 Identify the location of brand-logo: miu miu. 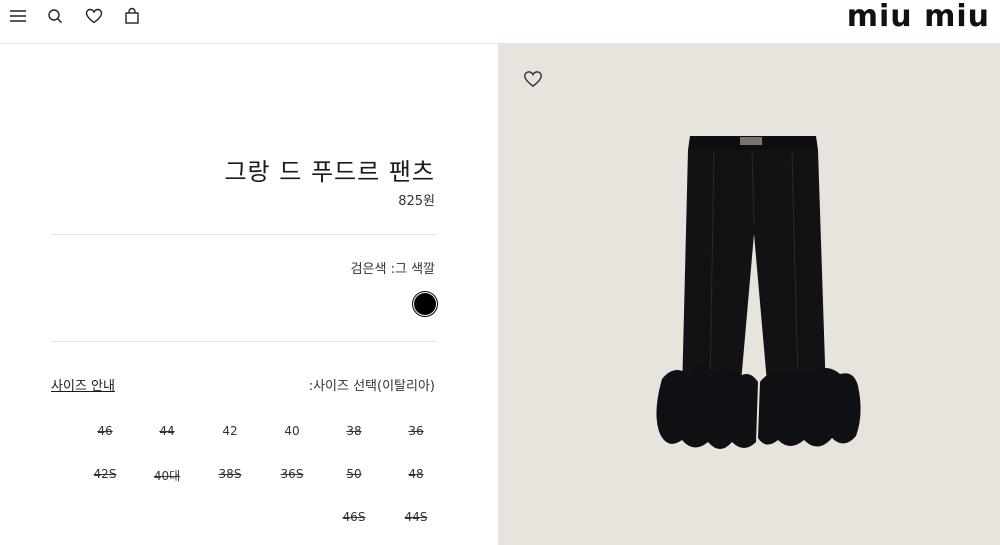
(918, 17).